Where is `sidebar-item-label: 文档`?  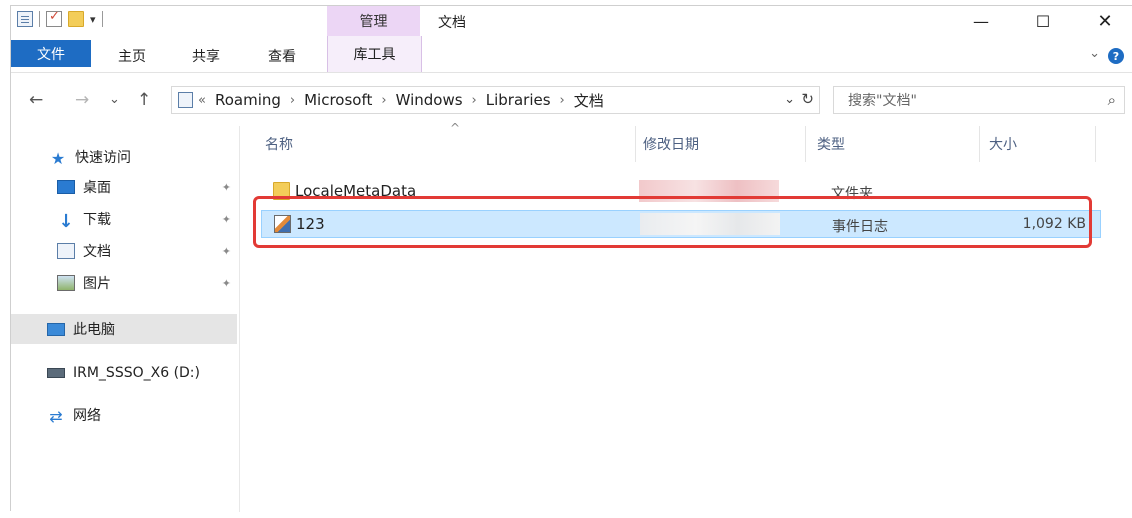
sidebar-item-label: 文档 is located at coordinates (97, 252).